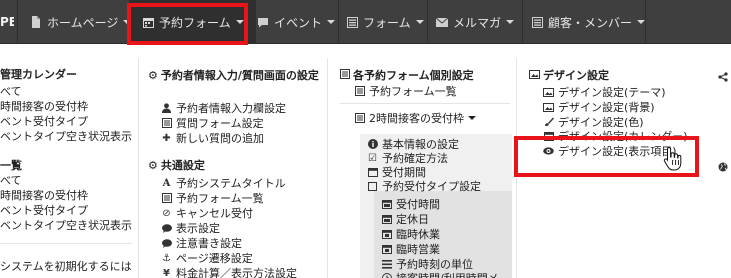 Image resolution: width=731 pixels, height=278 pixels. What do you see at coordinates (166, 213) in the screenshot?
I see `ban-icon: ⊘` at bounding box center [166, 213].